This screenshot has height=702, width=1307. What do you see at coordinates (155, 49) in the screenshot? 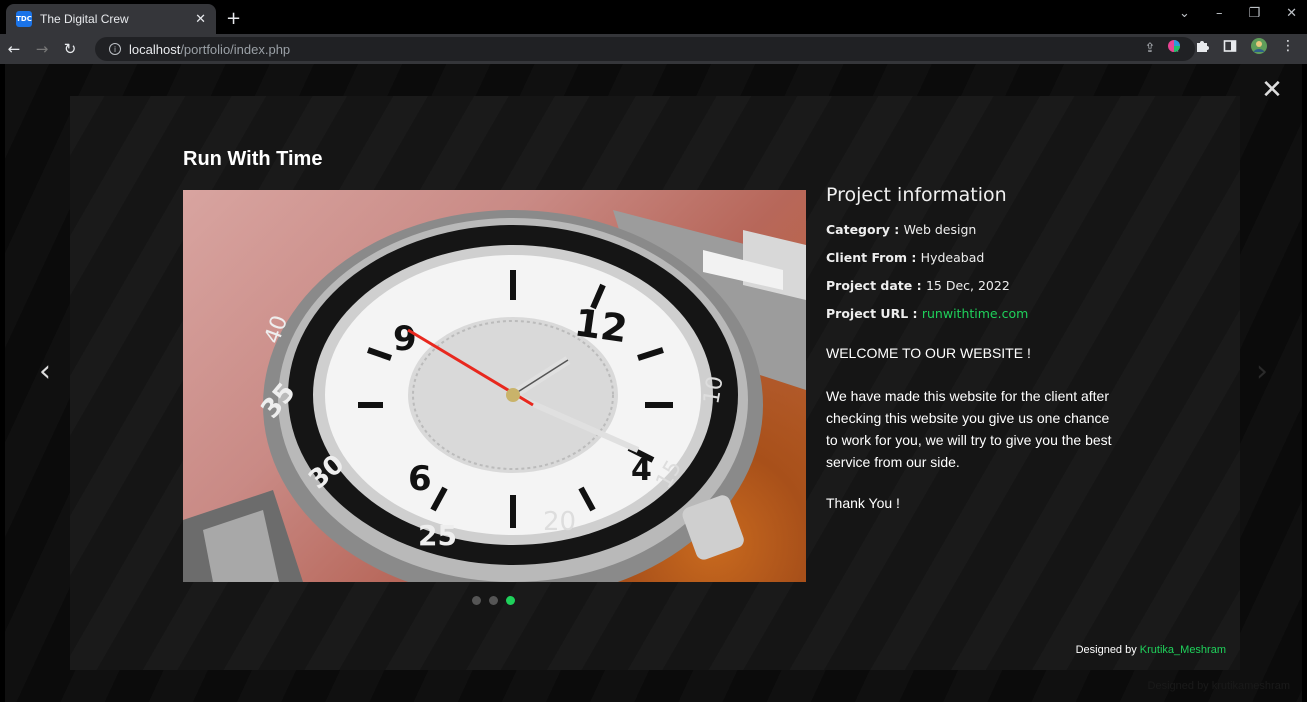
I see `url-host: localhost` at bounding box center [155, 49].